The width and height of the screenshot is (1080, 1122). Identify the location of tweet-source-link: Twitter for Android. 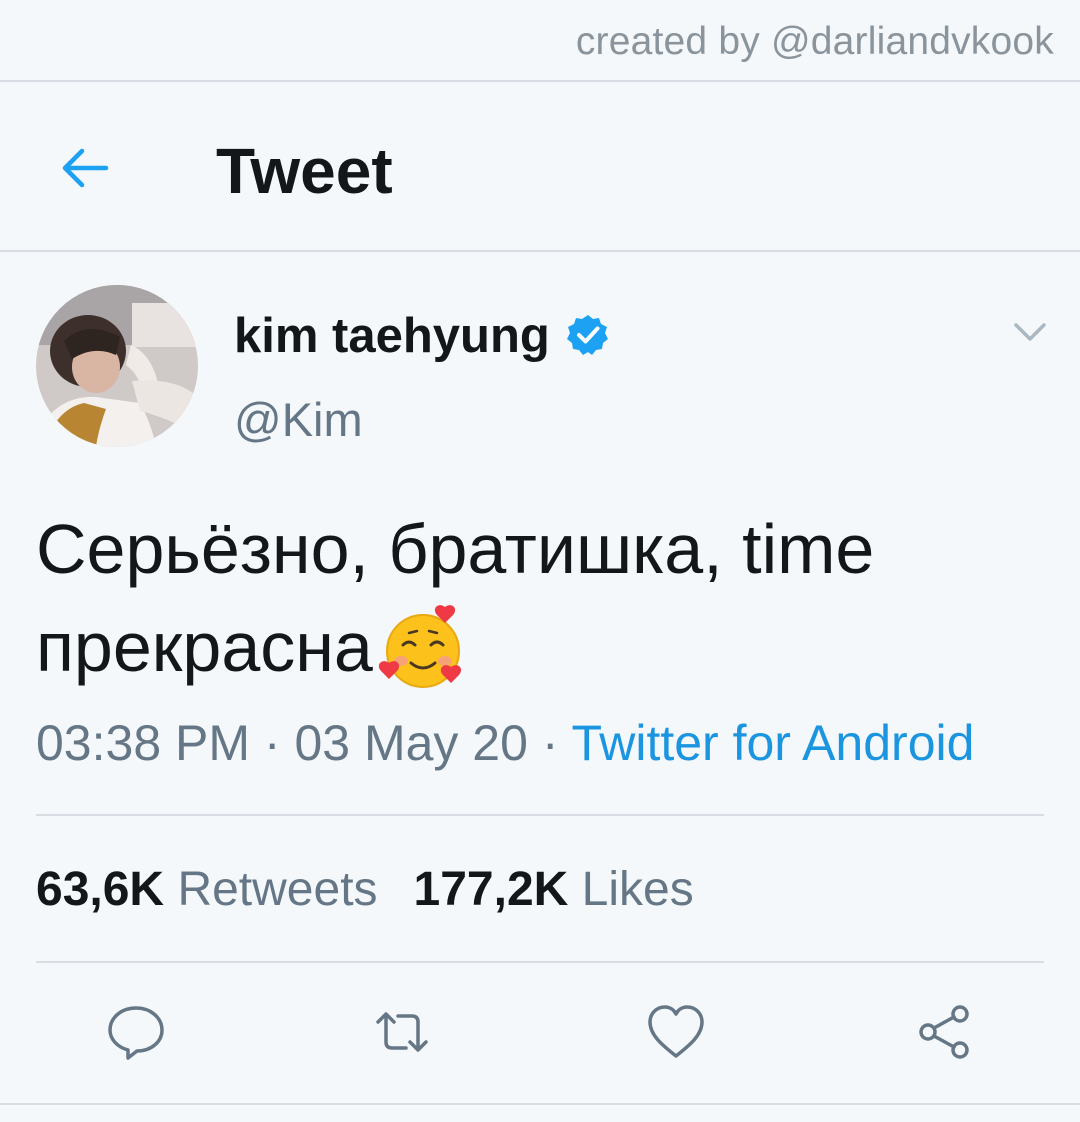
(772, 743).